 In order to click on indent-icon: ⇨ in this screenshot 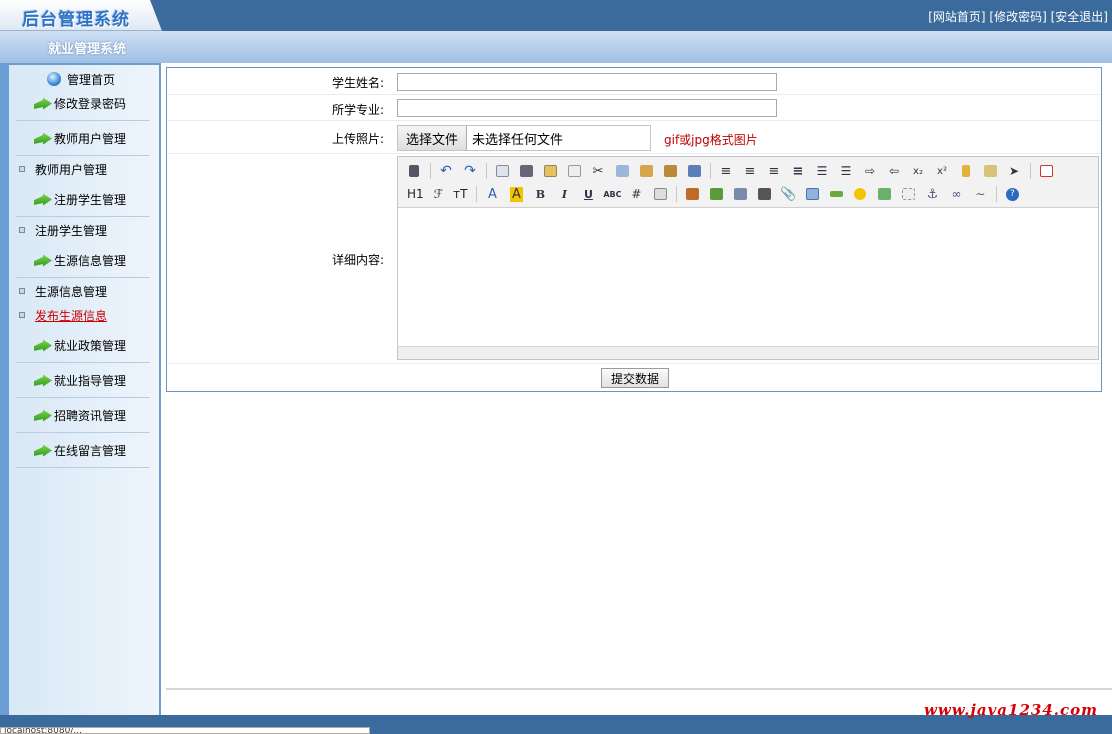, I will do `click(870, 171)`.